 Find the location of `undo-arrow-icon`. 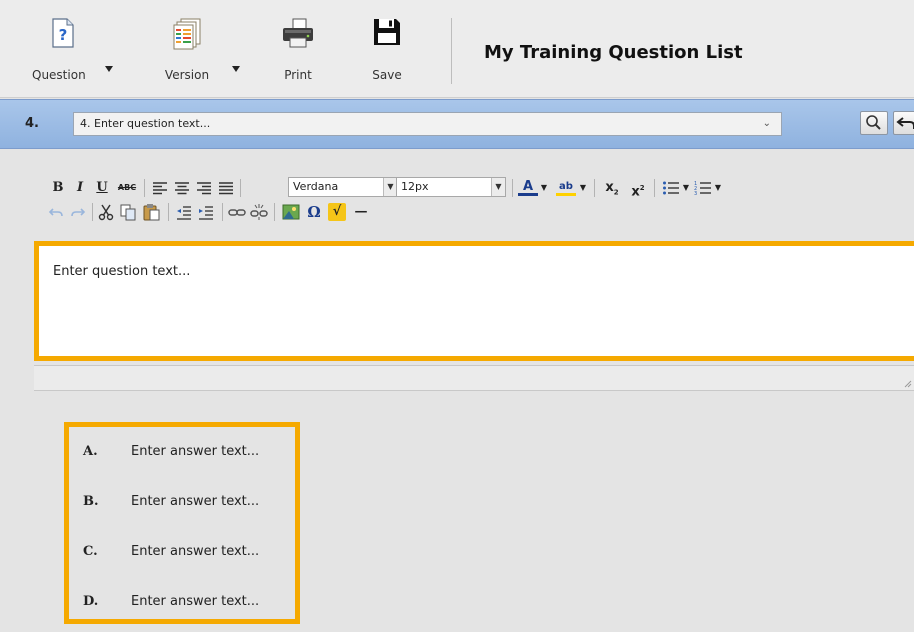

undo-arrow-icon is located at coordinates (905, 123).